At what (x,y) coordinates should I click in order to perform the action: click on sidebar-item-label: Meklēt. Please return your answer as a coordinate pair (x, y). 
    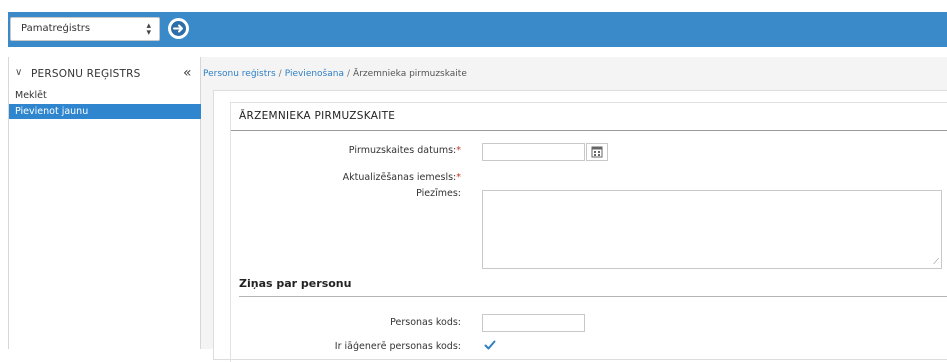
    Looking at the image, I should click on (31, 95).